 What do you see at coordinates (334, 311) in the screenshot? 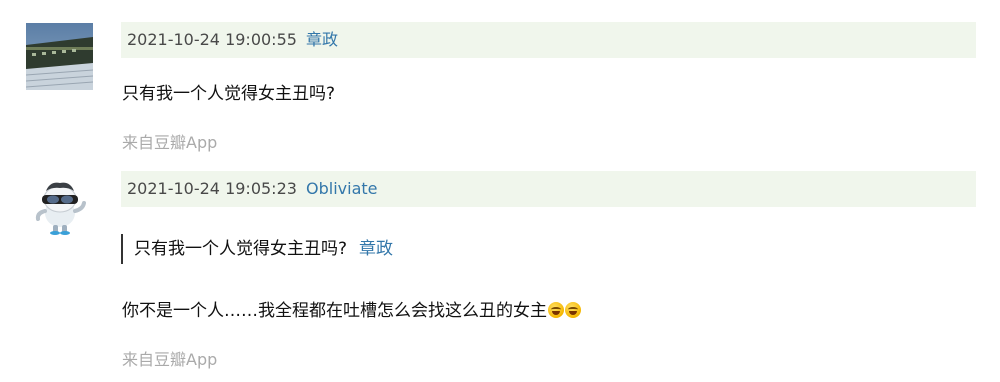
I see `comment-text-content: 你不是一个人……我全程都在吐槽怎么会找这么丑的女主` at bounding box center [334, 311].